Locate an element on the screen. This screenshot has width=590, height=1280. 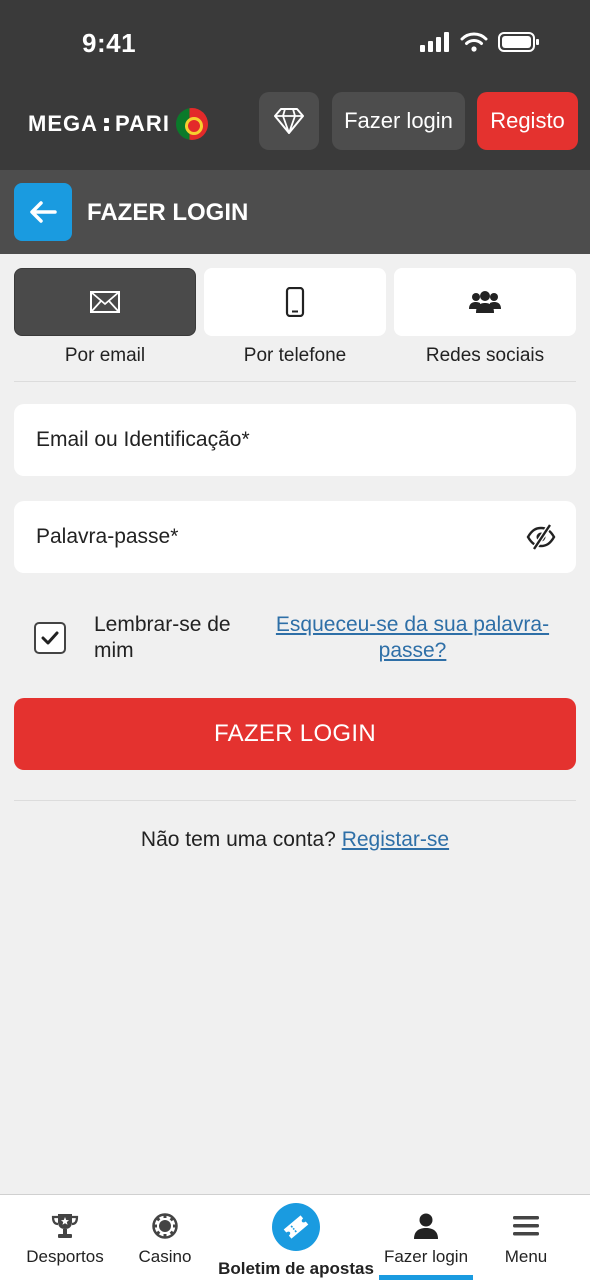
ticket-icon is located at coordinates (296, 1227).